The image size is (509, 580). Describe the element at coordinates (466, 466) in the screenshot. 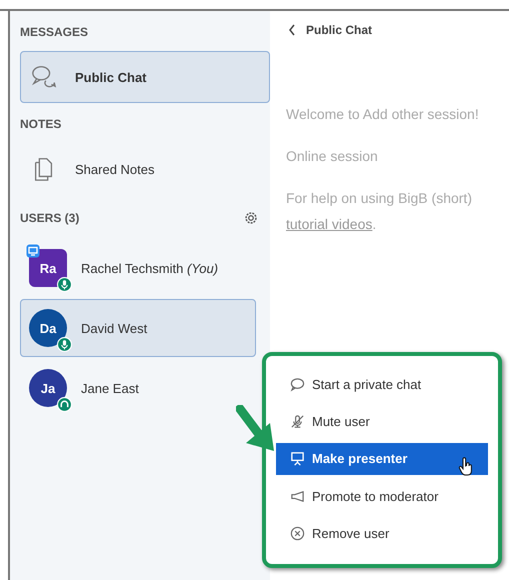

I see `hand-cursor-icon` at that location.